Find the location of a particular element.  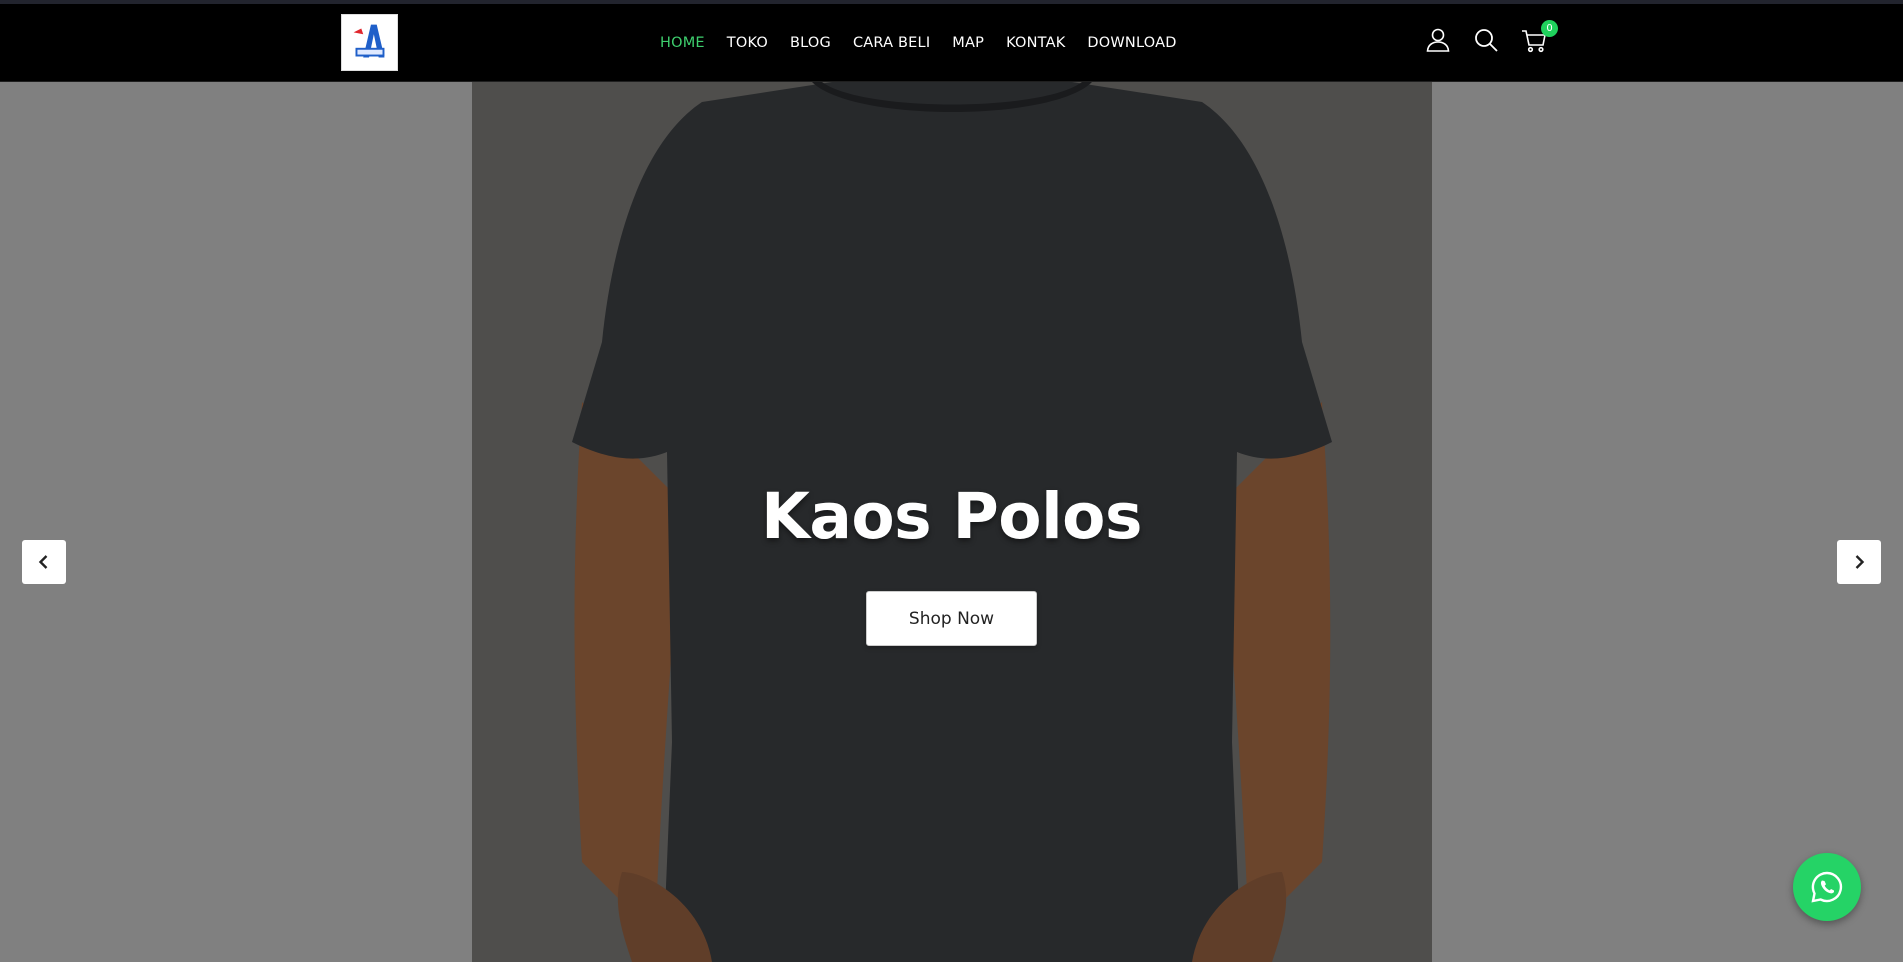

cart-icon: 0 is located at coordinates (1539, 37).